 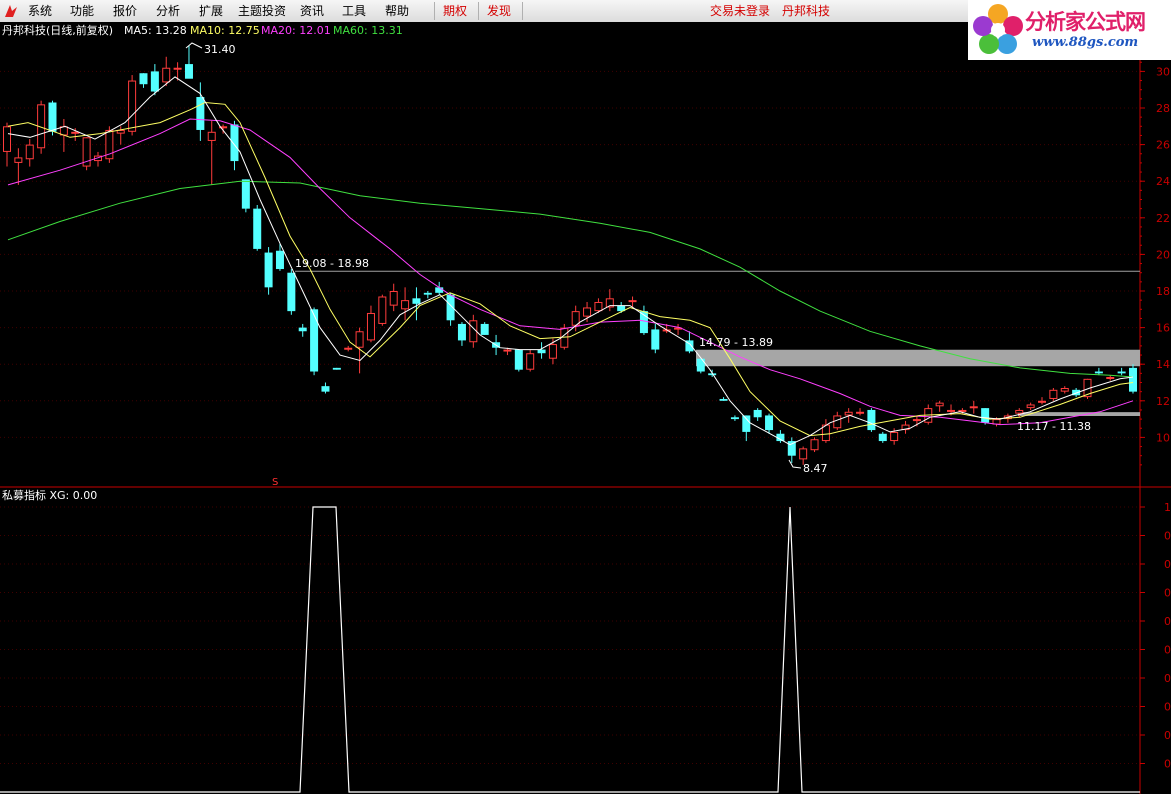 I want to click on low-price-label: 8.47, so click(x=815, y=468).